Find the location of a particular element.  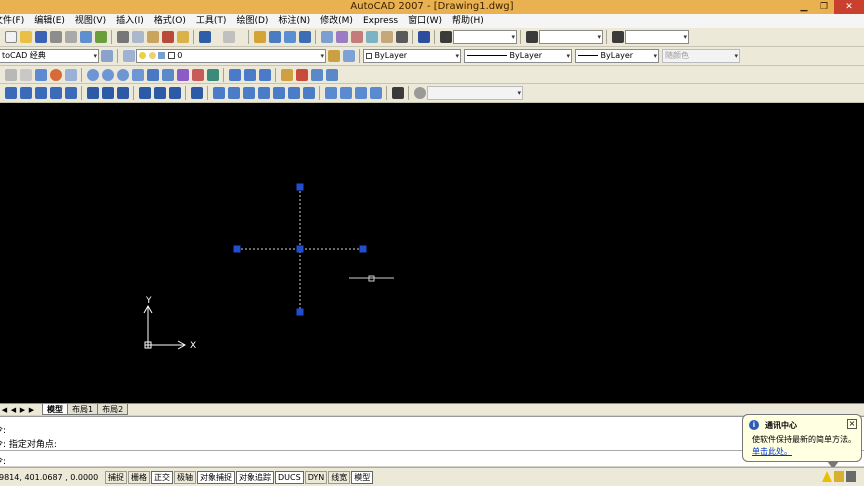

ucs-object-icon is located at coordinates (70, 93).